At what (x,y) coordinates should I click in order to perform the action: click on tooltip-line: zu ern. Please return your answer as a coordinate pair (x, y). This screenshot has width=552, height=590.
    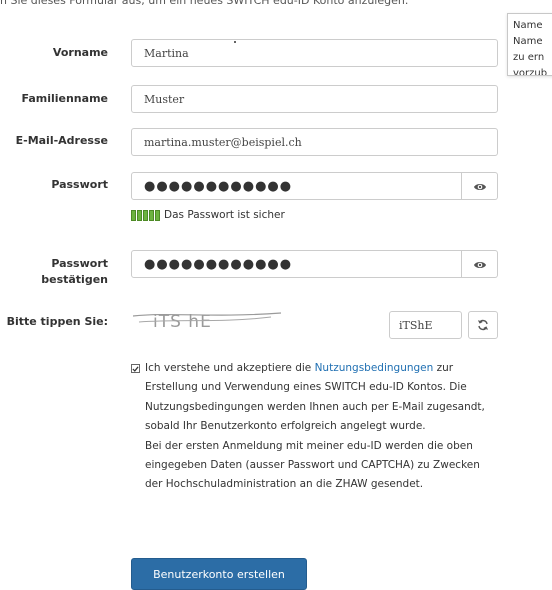
    Looking at the image, I should click on (529, 57).